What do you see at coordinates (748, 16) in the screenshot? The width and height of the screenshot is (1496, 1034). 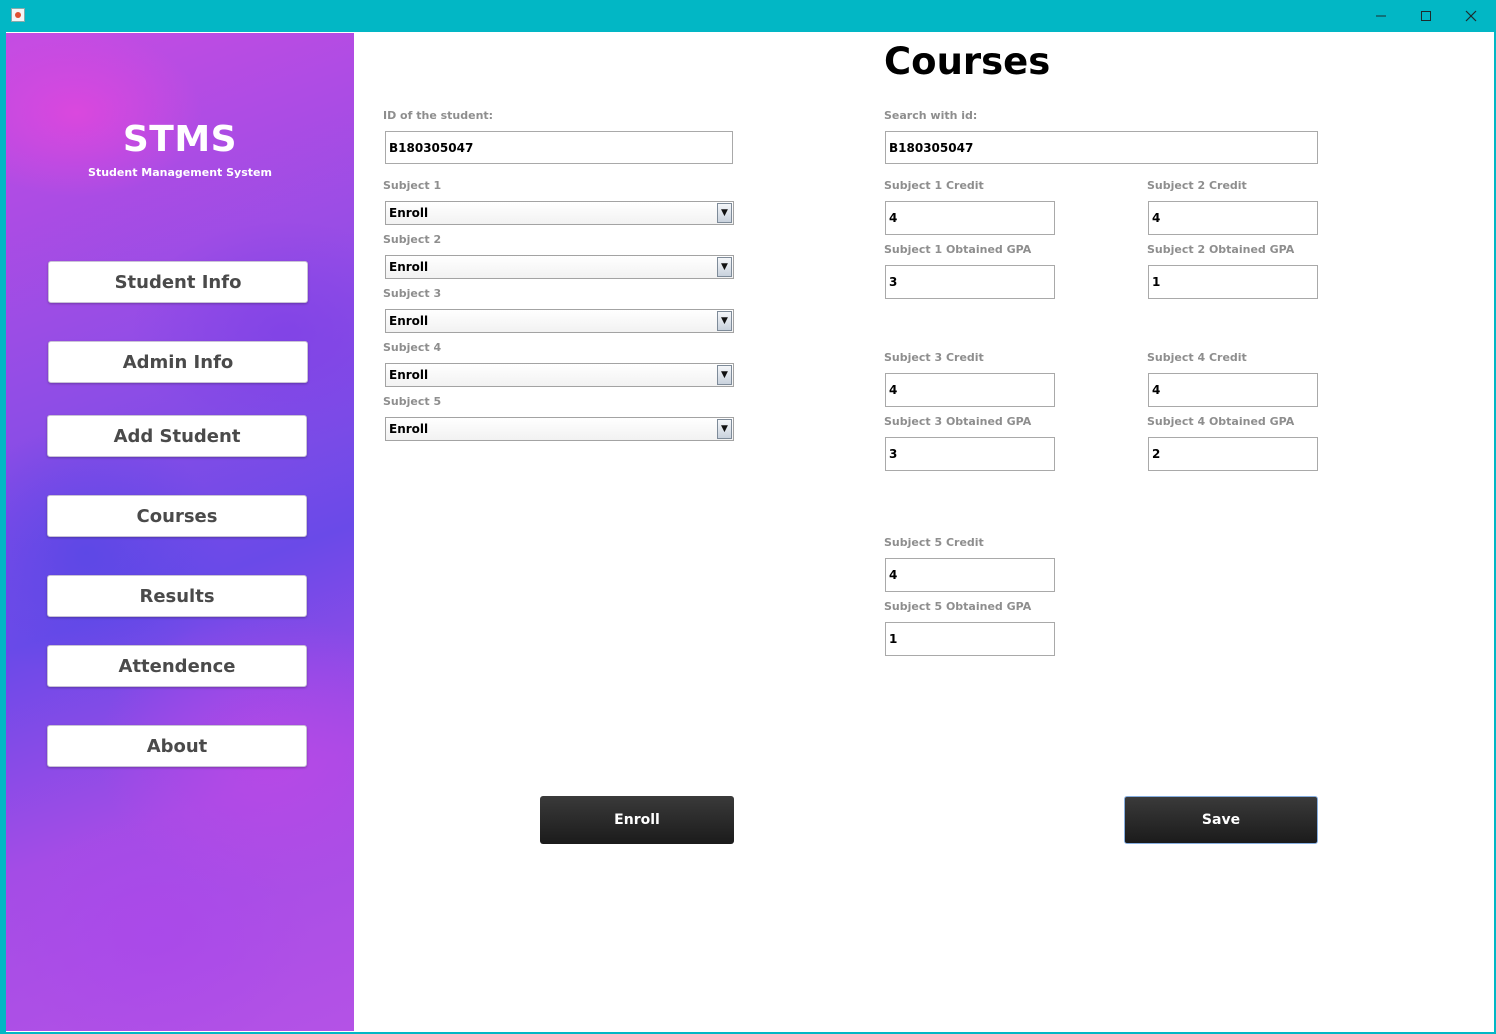 I see `title-bar` at bounding box center [748, 16].